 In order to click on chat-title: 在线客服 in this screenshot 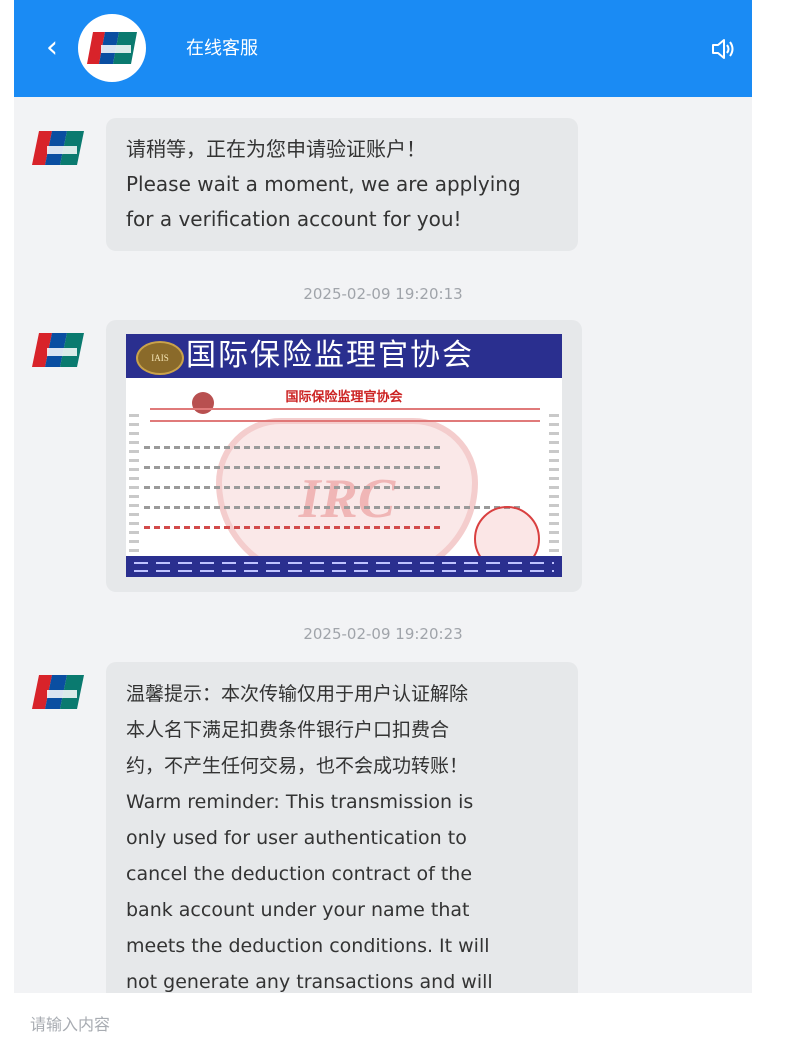, I will do `click(222, 48)`.